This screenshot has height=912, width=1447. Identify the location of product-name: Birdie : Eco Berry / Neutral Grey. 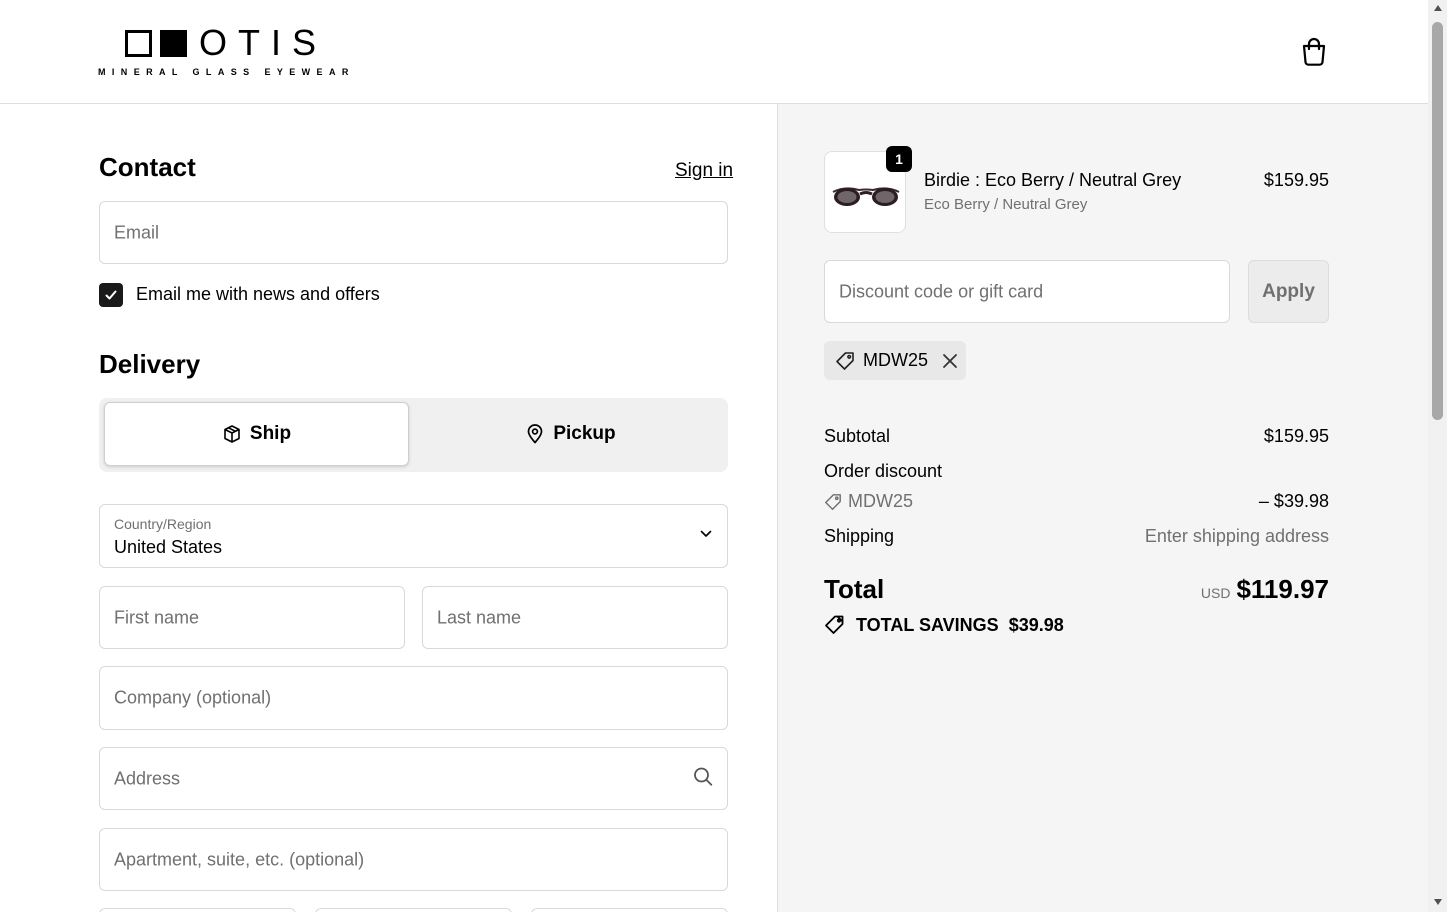
(1053, 180).